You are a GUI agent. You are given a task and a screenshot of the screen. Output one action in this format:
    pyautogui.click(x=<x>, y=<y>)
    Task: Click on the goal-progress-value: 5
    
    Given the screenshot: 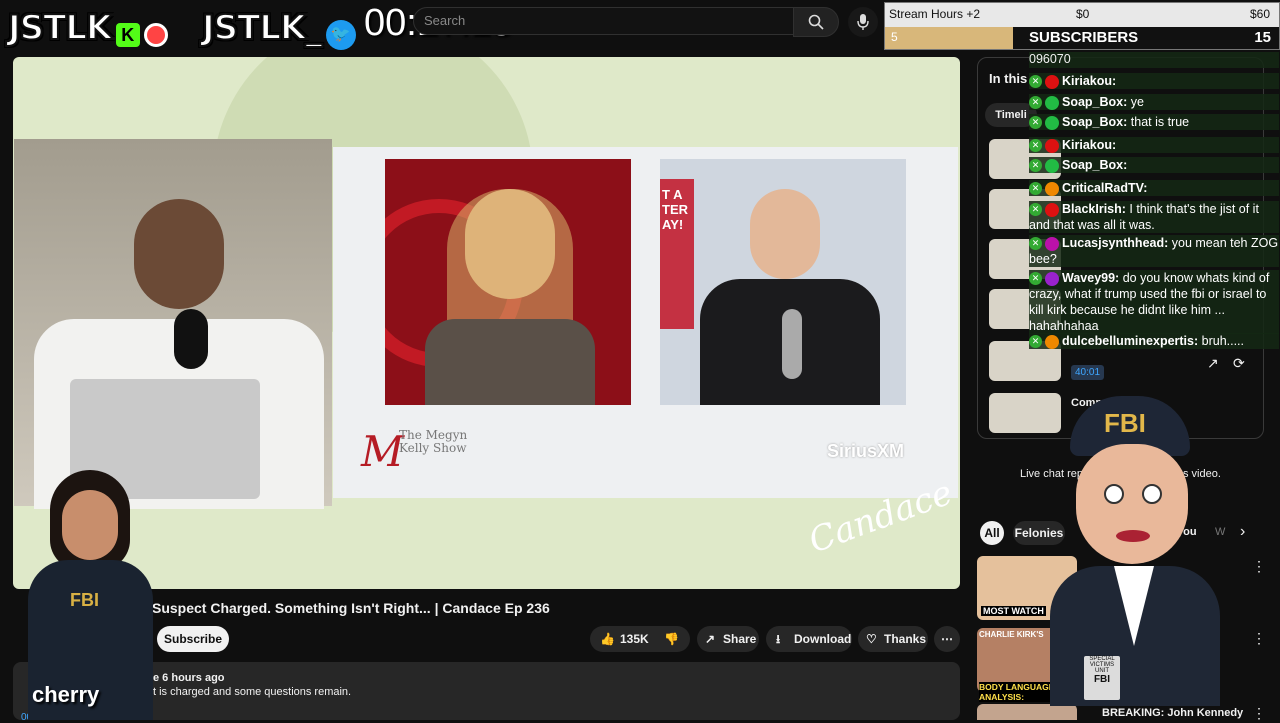 What is the action you would take?
    pyautogui.click(x=894, y=37)
    